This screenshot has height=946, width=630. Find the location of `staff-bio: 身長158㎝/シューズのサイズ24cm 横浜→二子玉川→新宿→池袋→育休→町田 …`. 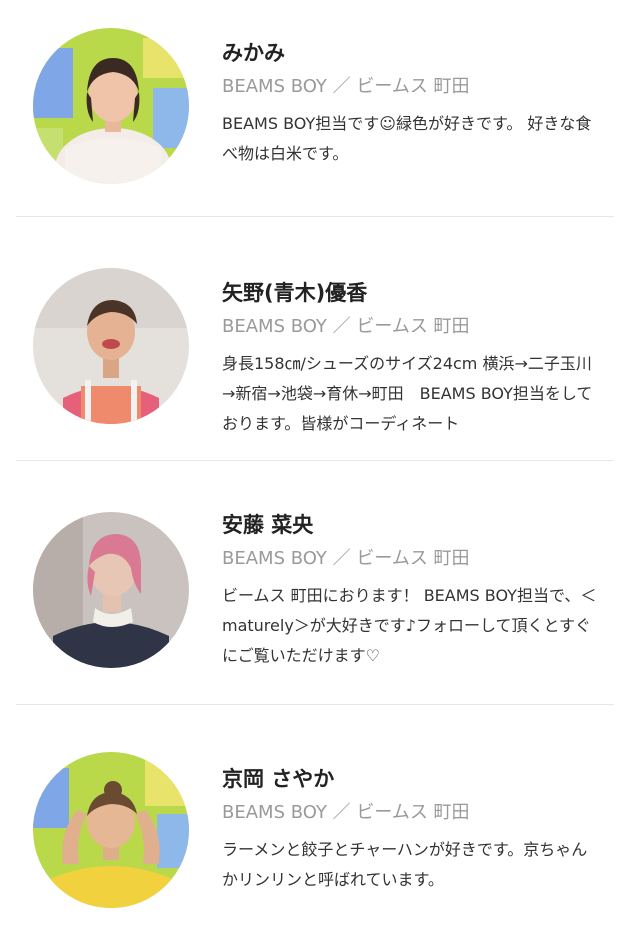

staff-bio: 身長158㎝/シューズのサイズ24cm 横浜→二子玉川→新宿→池袋→育休→町田 … is located at coordinates (407, 393).